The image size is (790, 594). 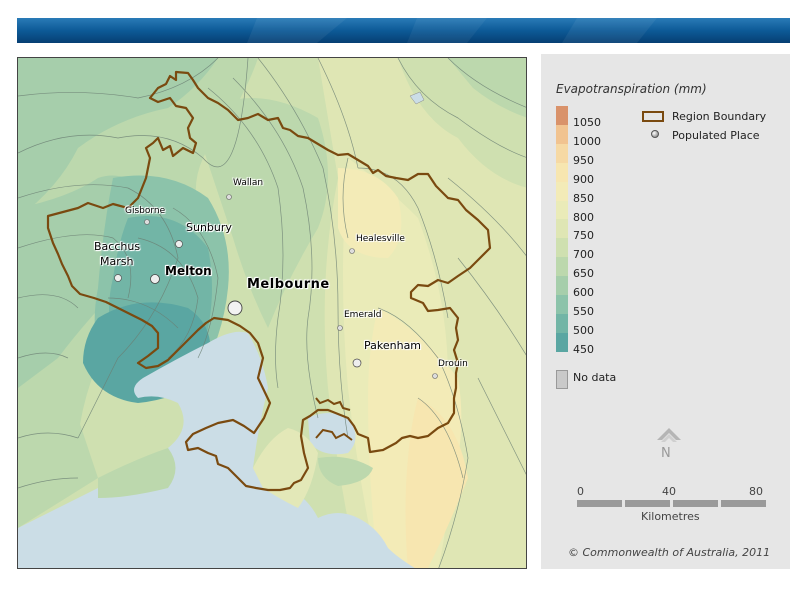 What do you see at coordinates (719, 116) in the screenshot?
I see `region-boundary-label: Region Boundary` at bounding box center [719, 116].